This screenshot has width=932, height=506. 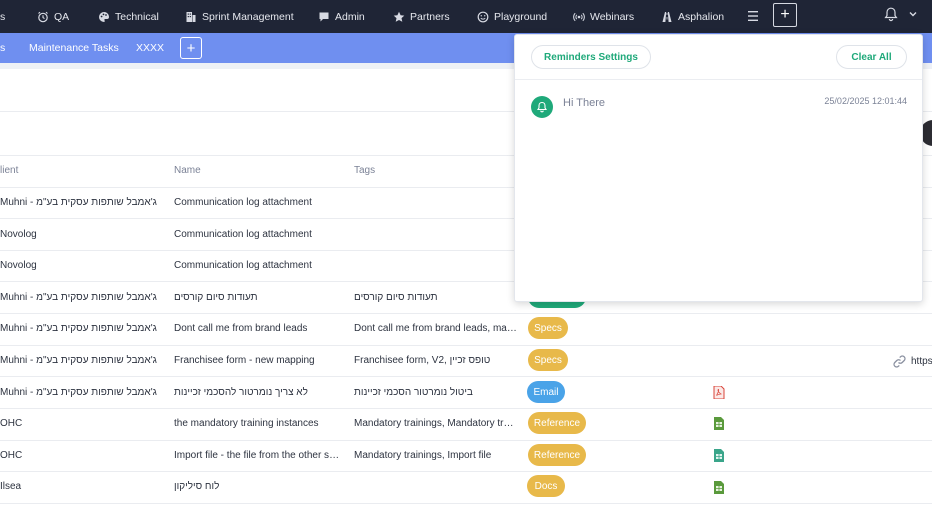 I want to click on cell-name: Franchisee form - new mapping, so click(x=259, y=360).